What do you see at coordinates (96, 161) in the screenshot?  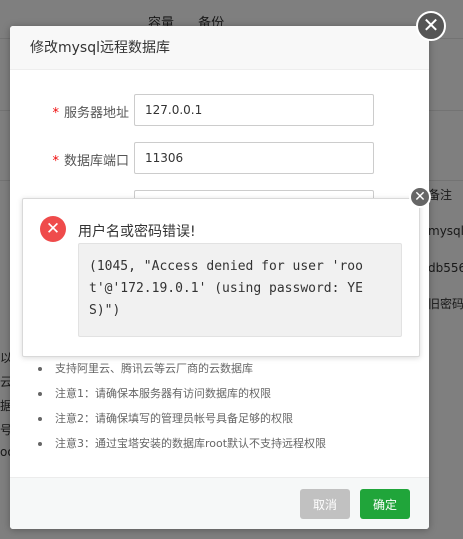 I see `db-port-label-text: 数据库端口` at bounding box center [96, 161].